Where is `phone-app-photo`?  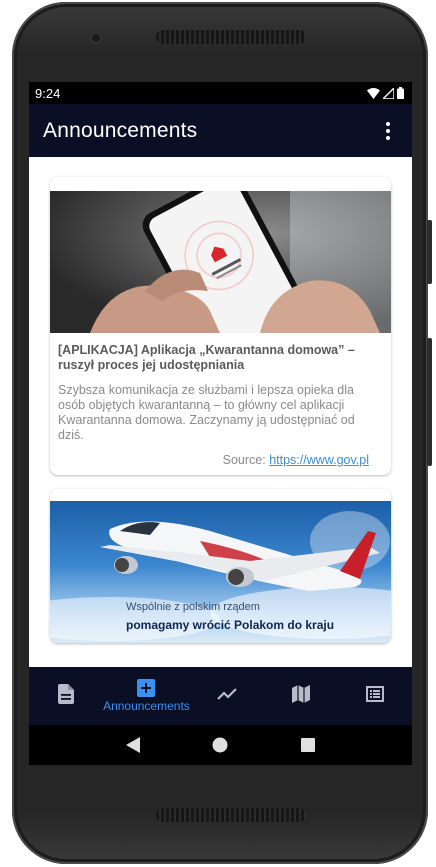
phone-app-photo is located at coordinates (220, 262).